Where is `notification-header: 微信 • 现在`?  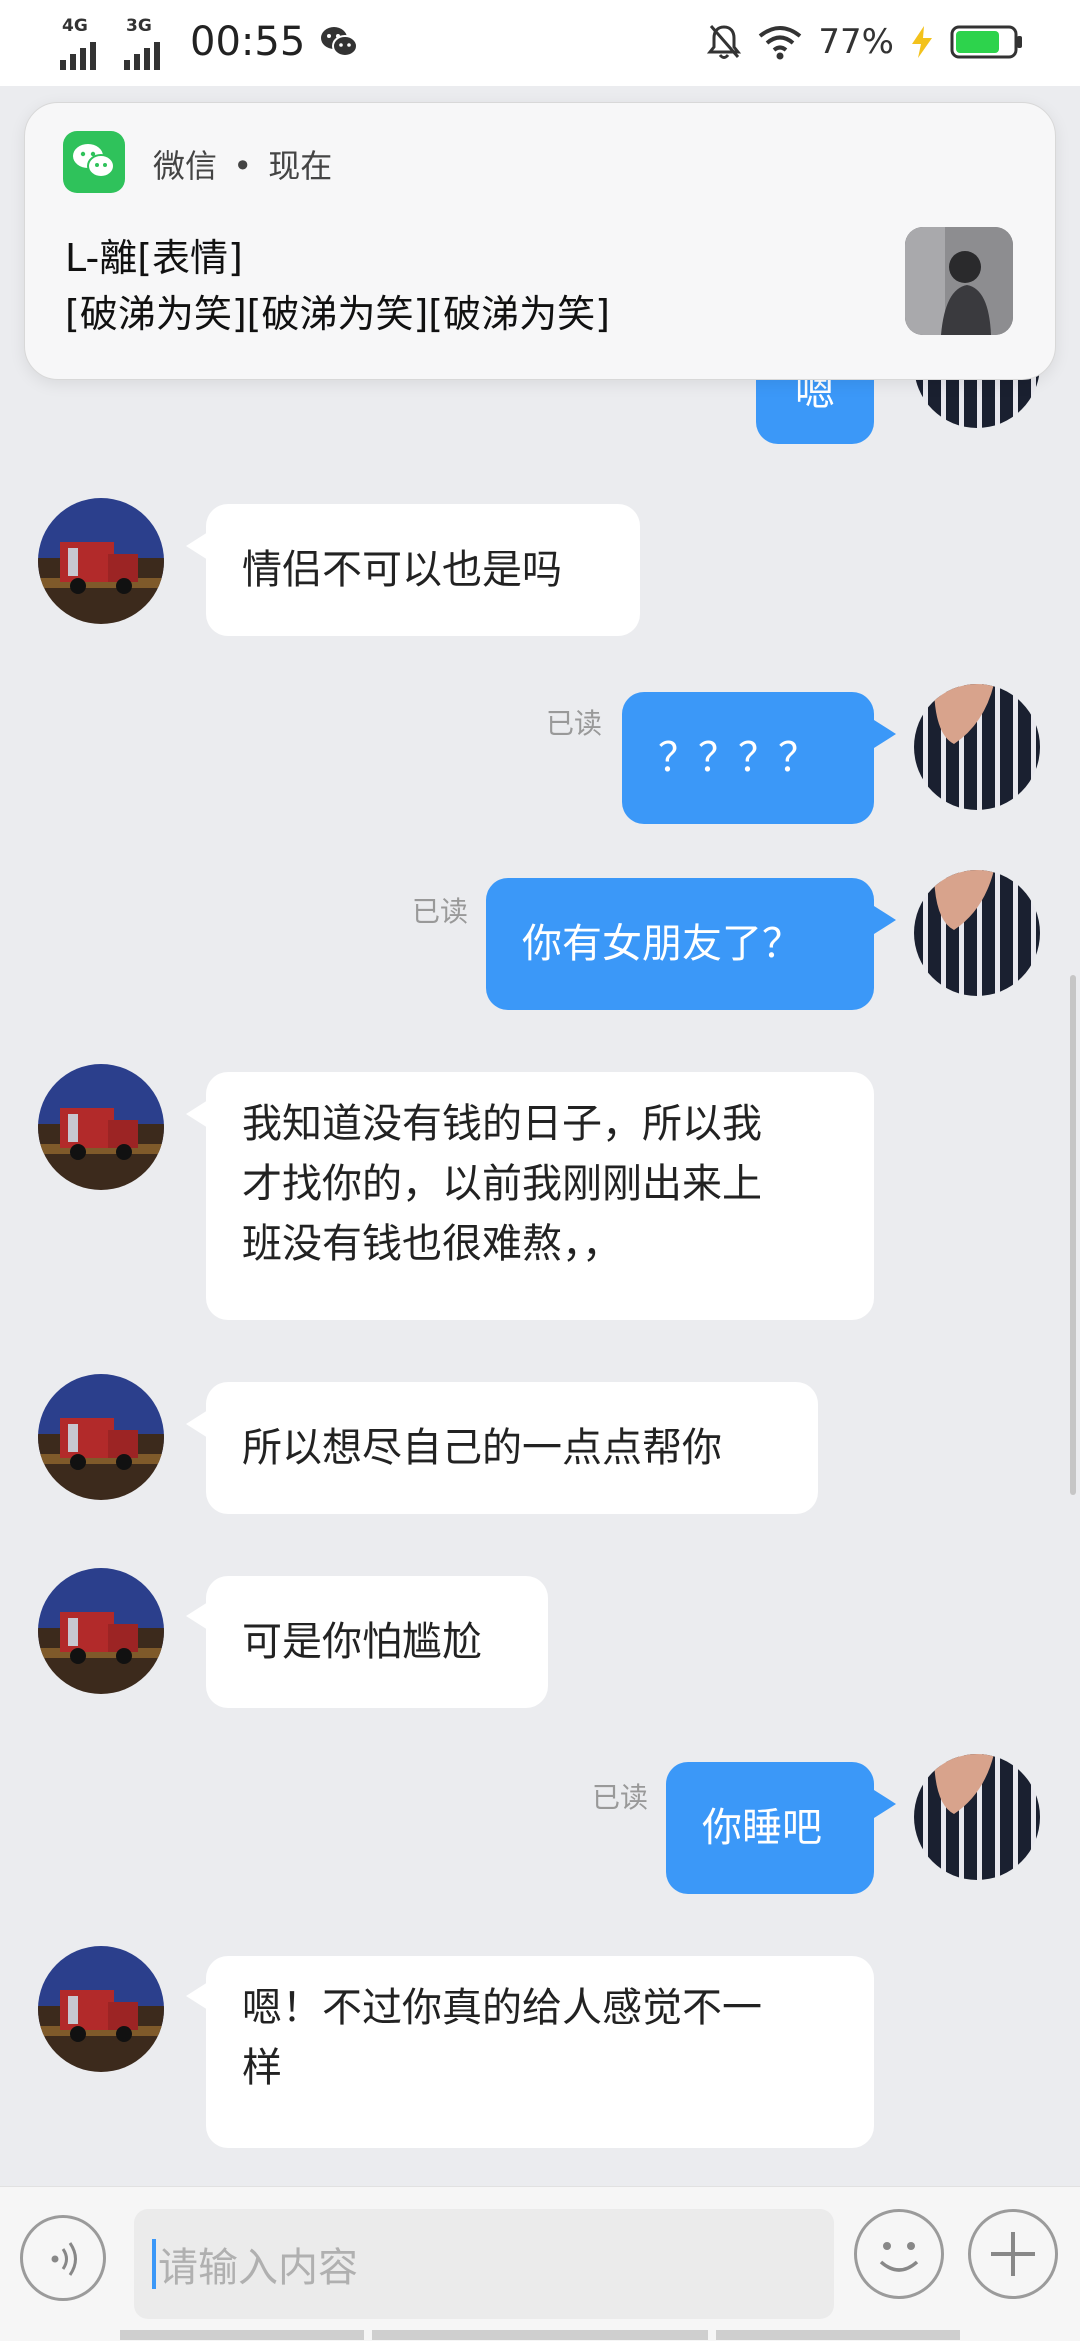 notification-header: 微信 • 现在 is located at coordinates (242, 164).